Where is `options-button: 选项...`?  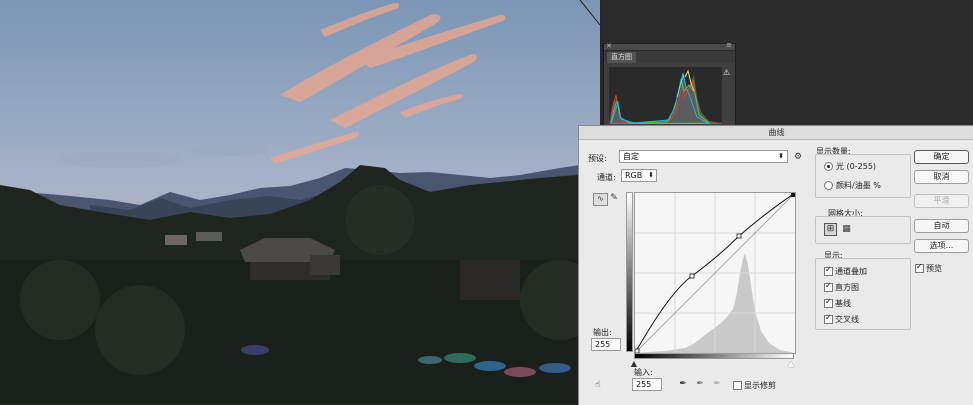
options-button: 选项... is located at coordinates (941, 246).